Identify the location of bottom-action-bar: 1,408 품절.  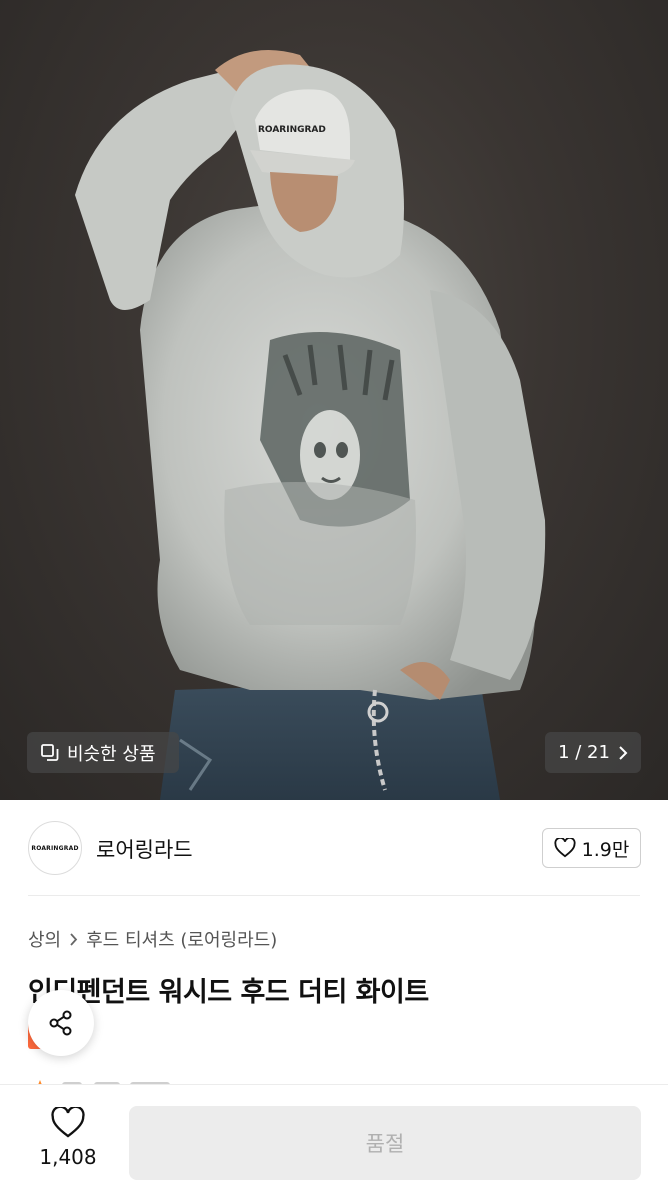
(334, 1142).